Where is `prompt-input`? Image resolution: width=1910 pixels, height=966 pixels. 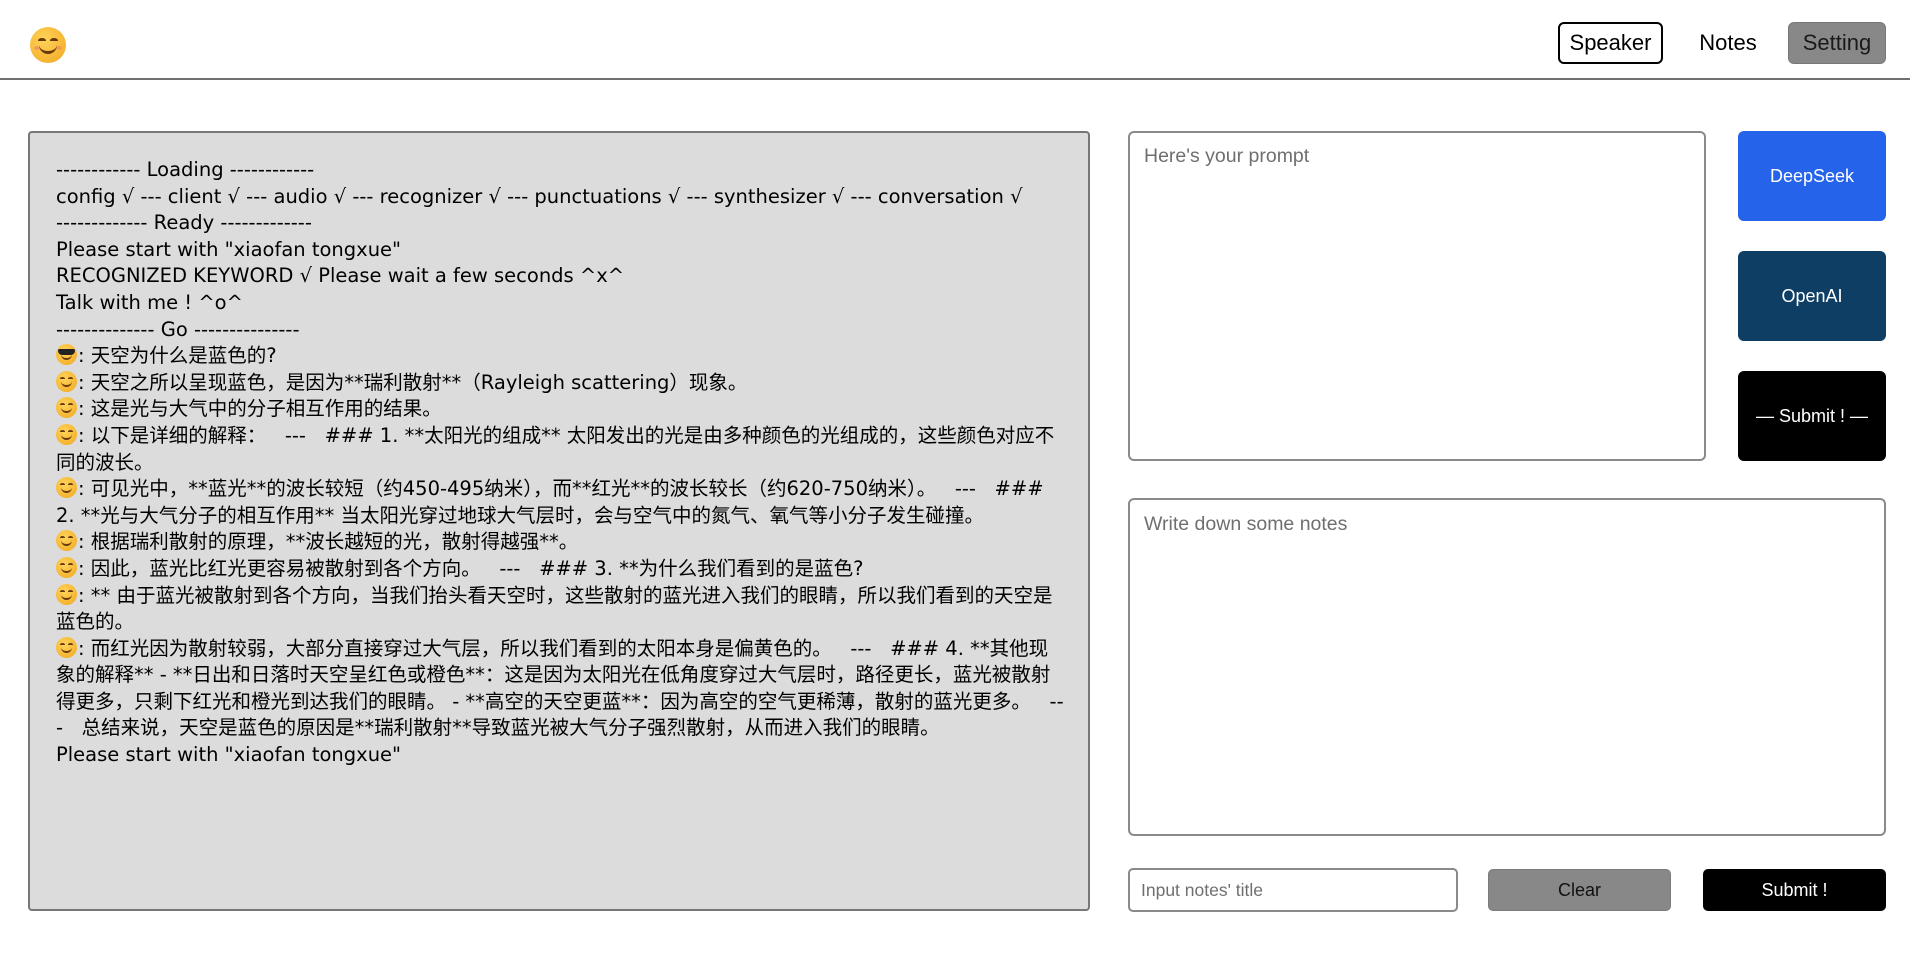 prompt-input is located at coordinates (1417, 296).